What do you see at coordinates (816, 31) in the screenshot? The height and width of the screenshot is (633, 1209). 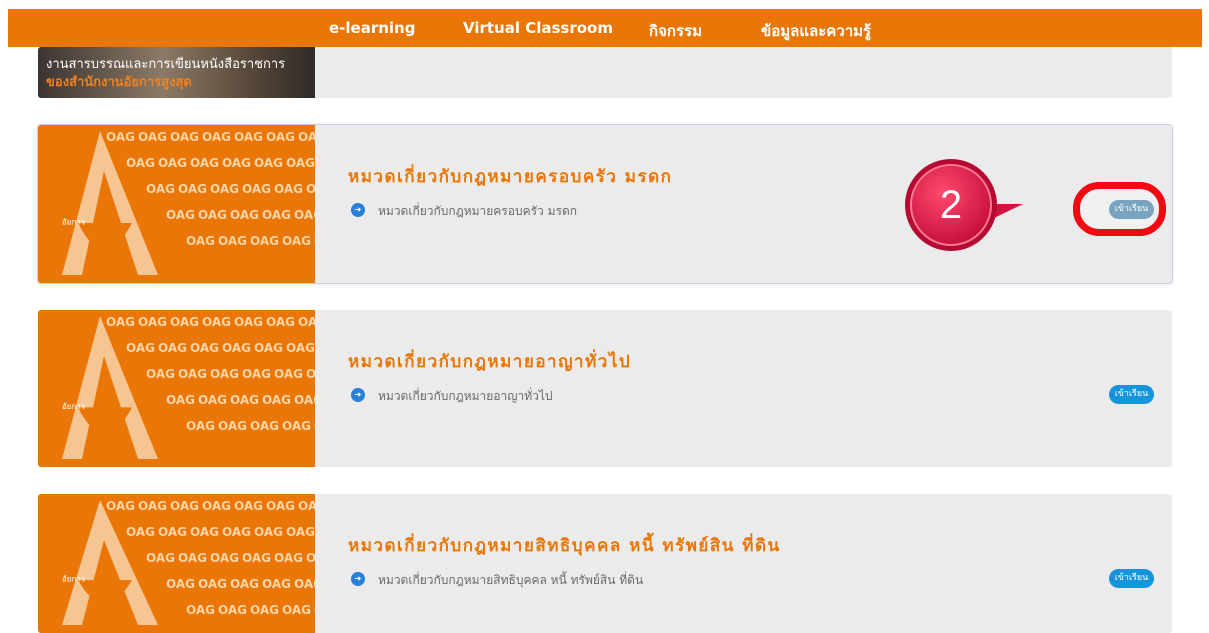 I see `nav-item-knowledge: ข้อมูลและความรู้` at bounding box center [816, 31].